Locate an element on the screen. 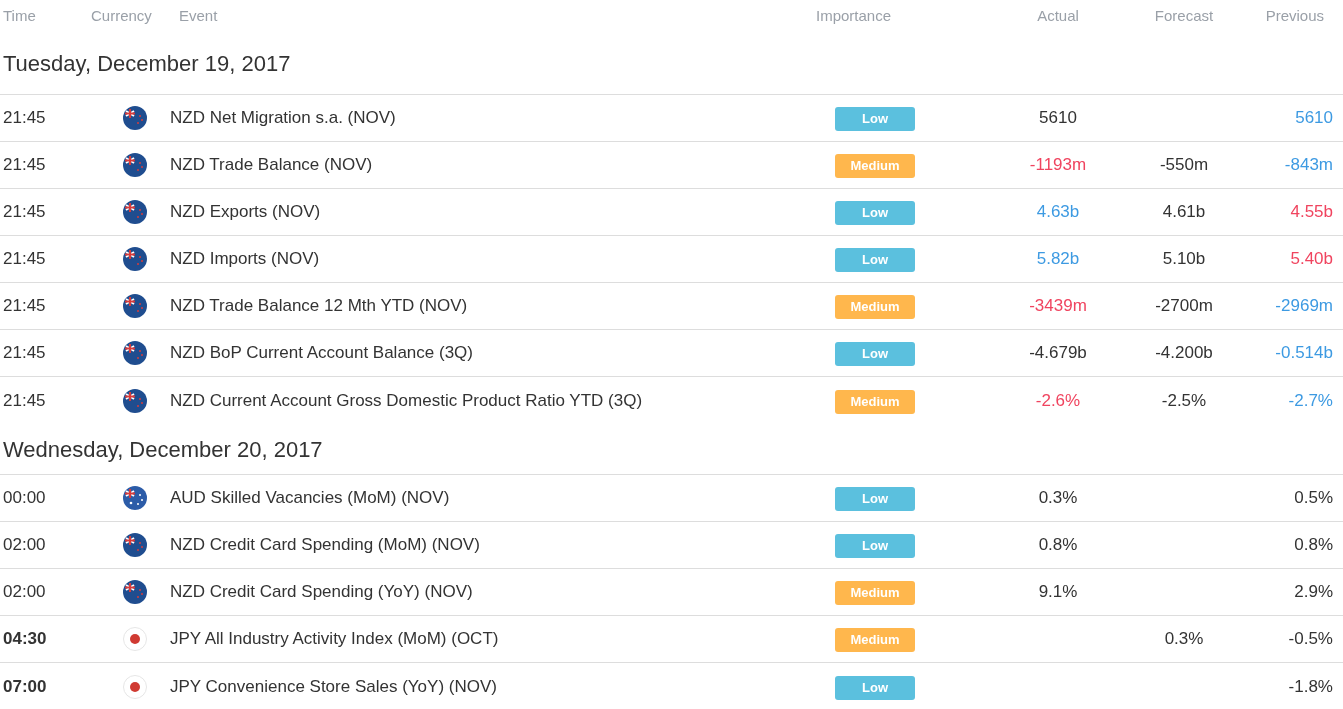 The image size is (1343, 709). event-name: NZD Trade Balance (NOV) is located at coordinates (272, 165).